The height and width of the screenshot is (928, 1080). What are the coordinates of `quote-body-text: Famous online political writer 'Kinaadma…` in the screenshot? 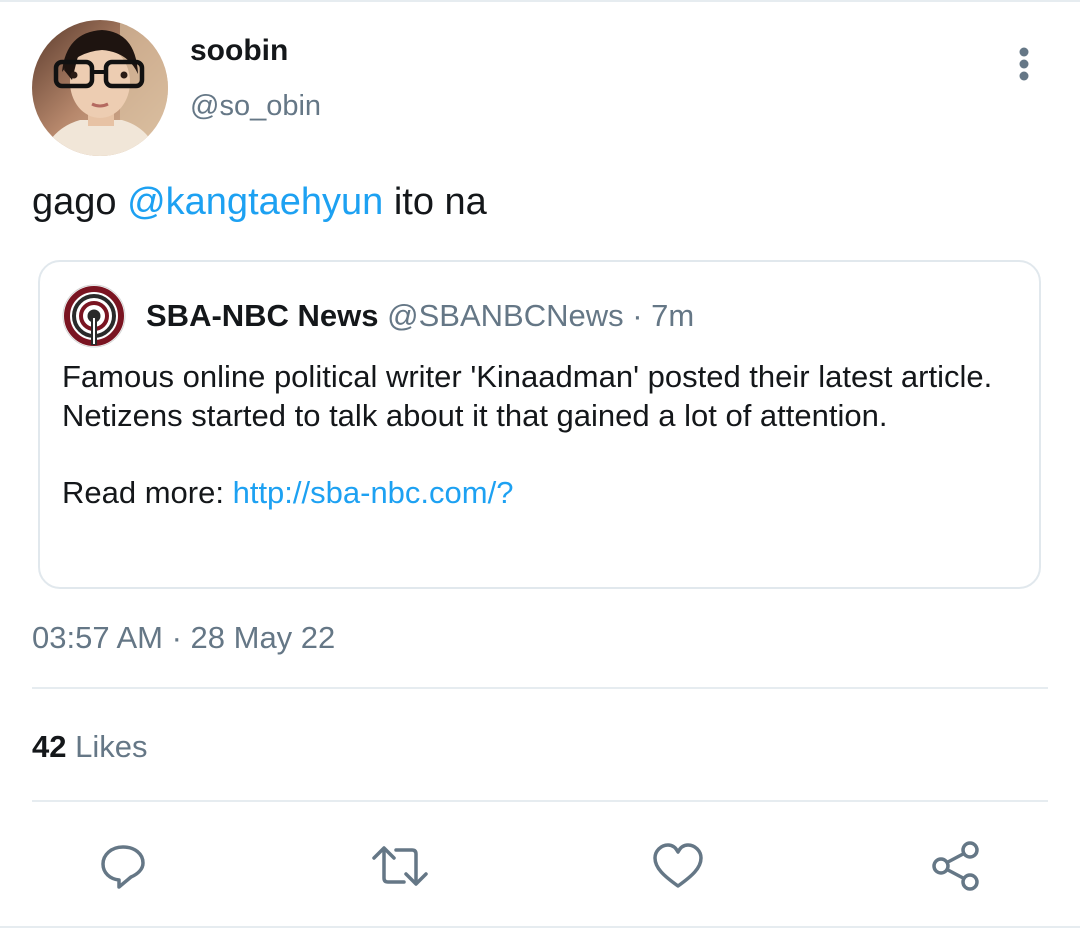 It's located at (527, 396).